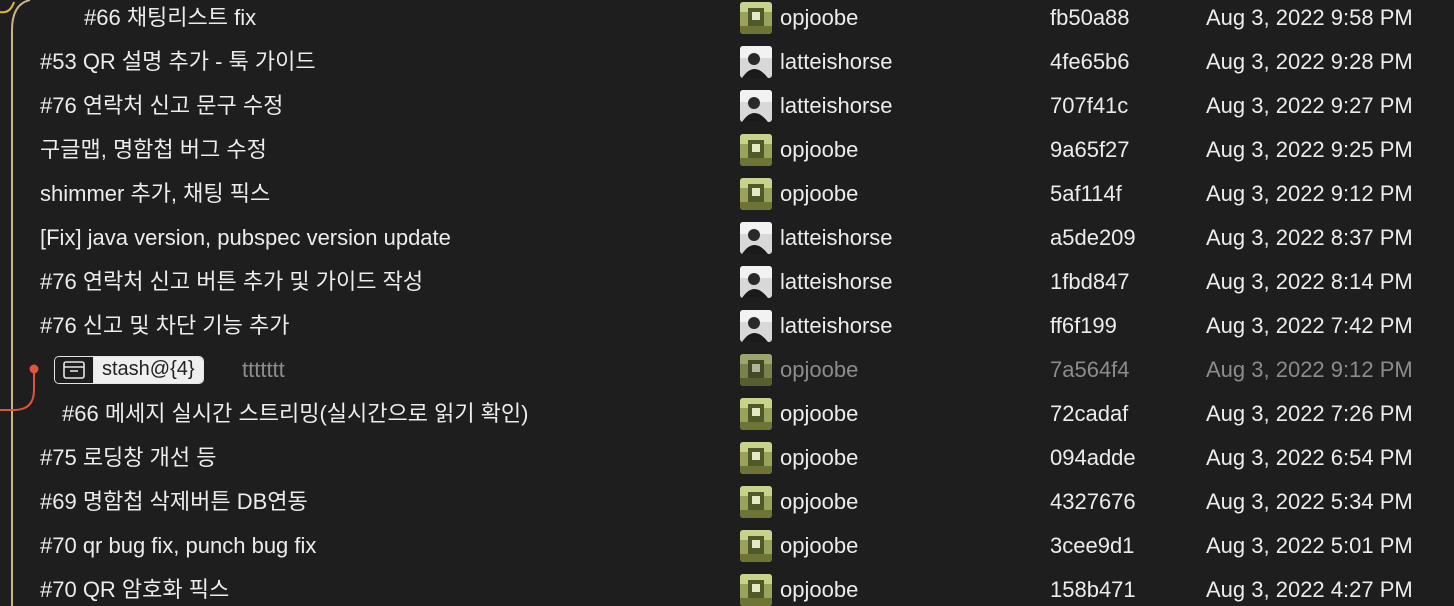 This screenshot has height=606, width=1454. What do you see at coordinates (1093, 589) in the screenshot?
I see `commit-hash: 158b471` at bounding box center [1093, 589].